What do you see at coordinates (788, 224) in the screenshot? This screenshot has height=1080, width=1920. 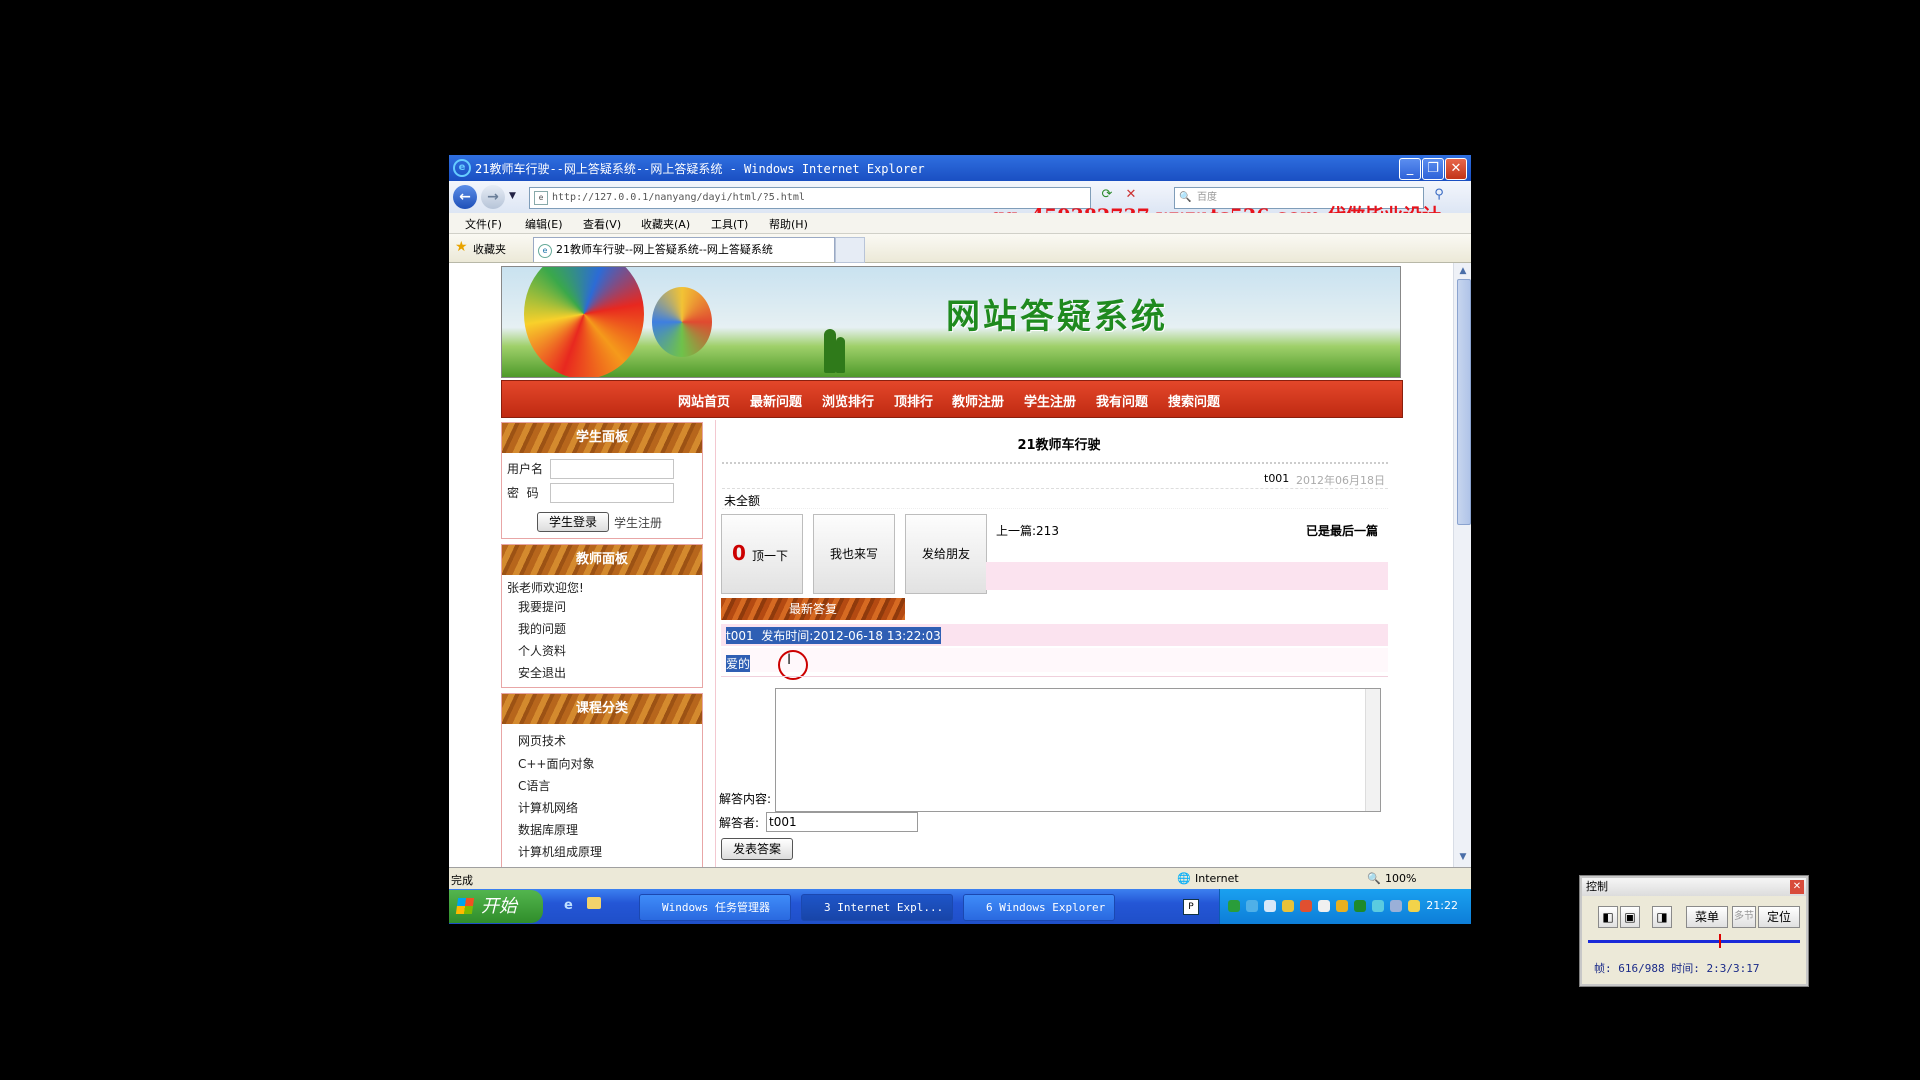 I see `menu-help: 帮助(H)` at bounding box center [788, 224].